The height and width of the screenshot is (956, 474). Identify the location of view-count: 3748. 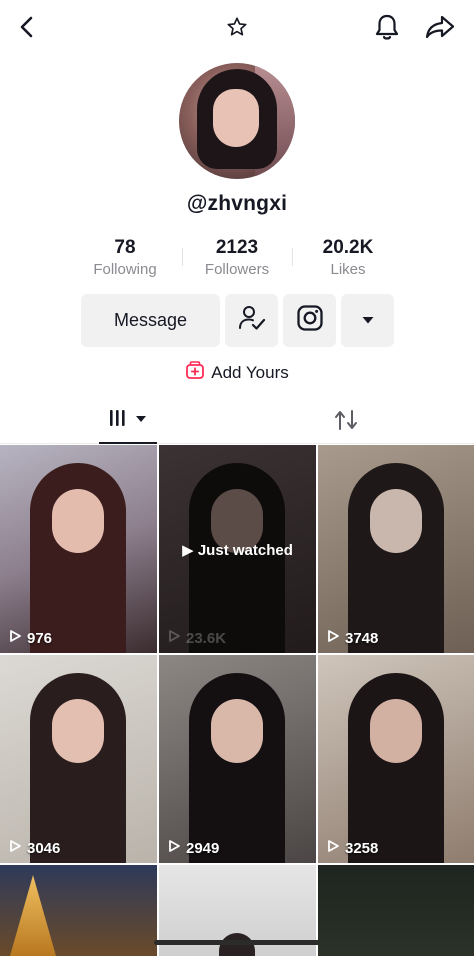
(352, 638).